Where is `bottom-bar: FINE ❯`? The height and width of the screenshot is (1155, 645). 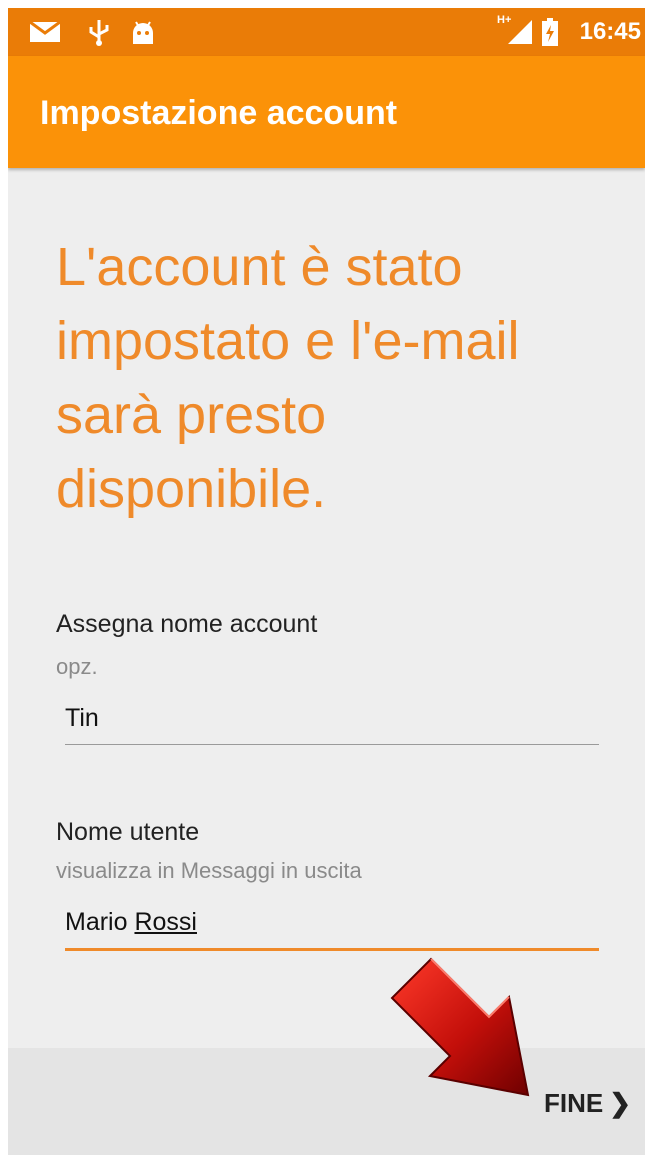
bottom-bar: FINE ❯ is located at coordinates (326, 1101).